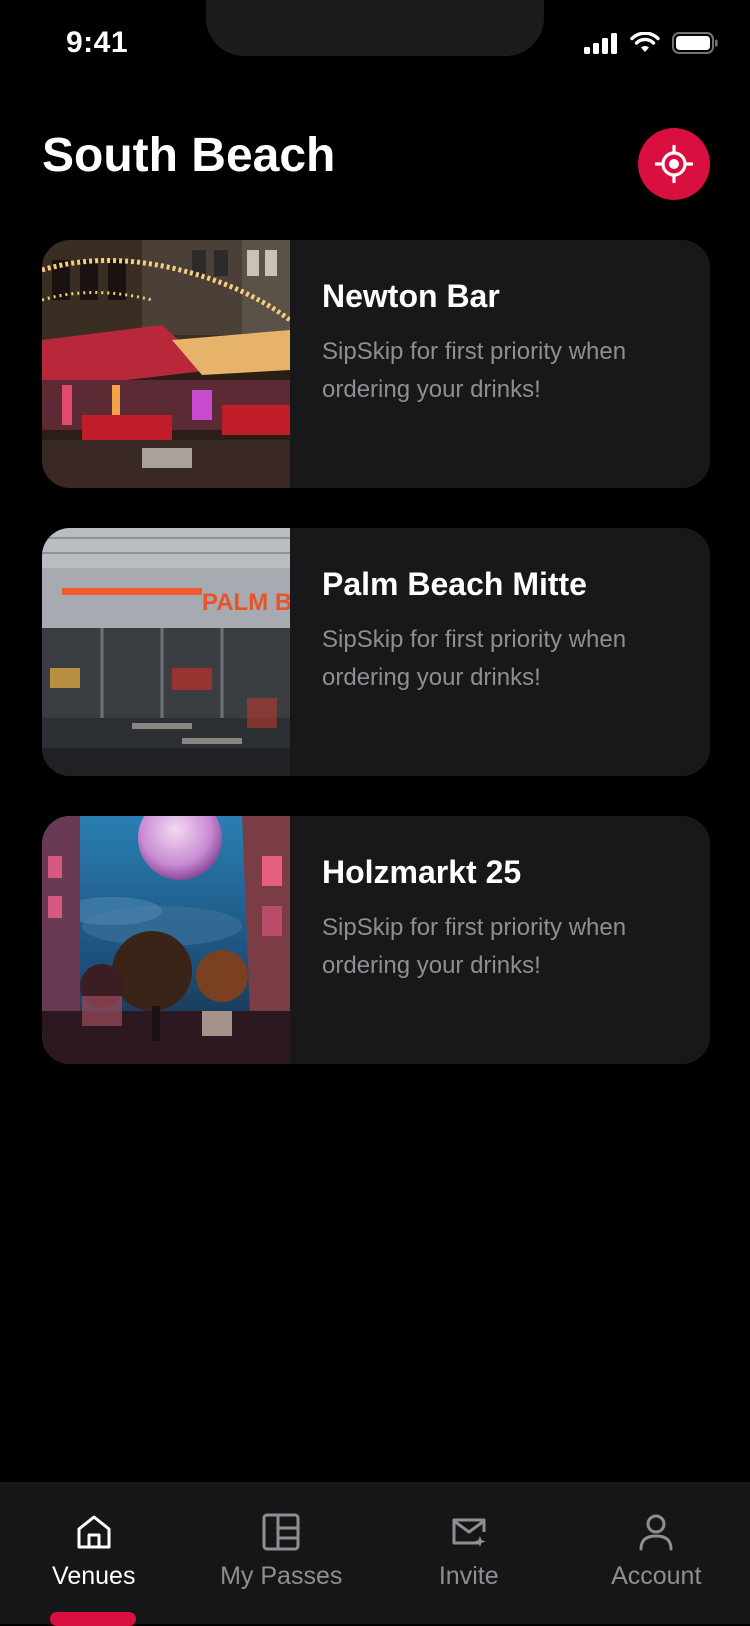 Image resolution: width=750 pixels, height=1626 pixels. What do you see at coordinates (601, 43) in the screenshot?
I see `cellular-signal-icon` at bounding box center [601, 43].